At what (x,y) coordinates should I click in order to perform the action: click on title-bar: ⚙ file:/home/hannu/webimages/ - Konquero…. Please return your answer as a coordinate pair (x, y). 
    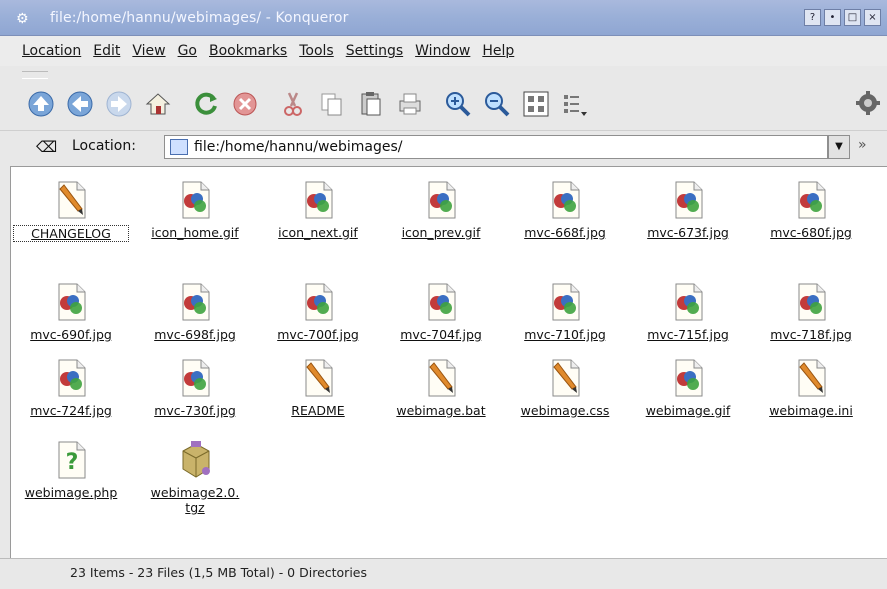
    Looking at the image, I should click on (443, 18).